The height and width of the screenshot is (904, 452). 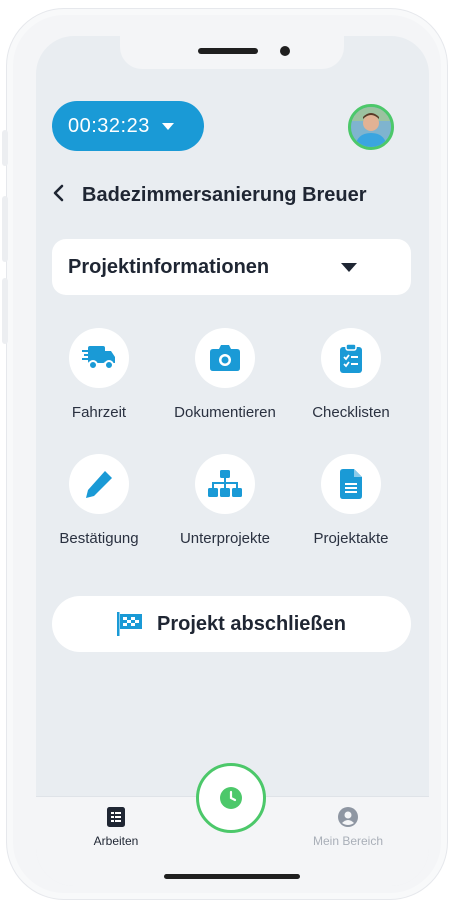 I want to click on action-checklisten: Checklisten, so click(x=351, y=378).